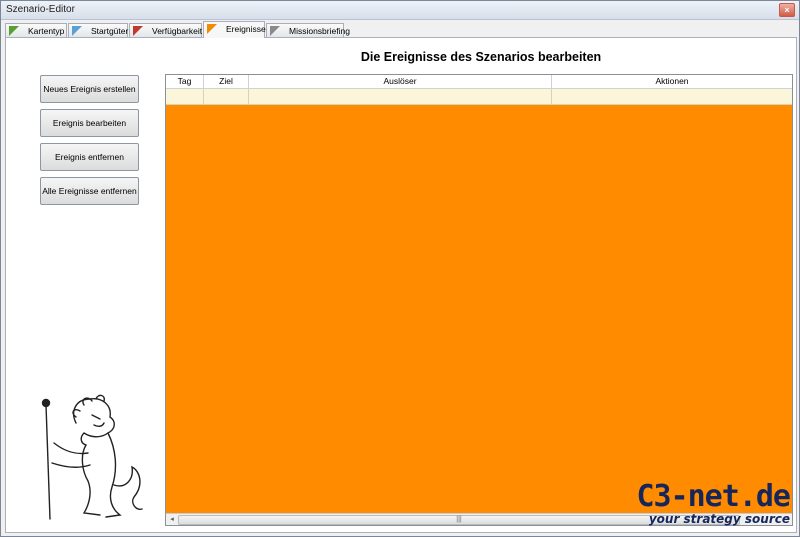  I want to click on tab-verfuegbarkeit: Verfügbarkeit, so click(165, 30).